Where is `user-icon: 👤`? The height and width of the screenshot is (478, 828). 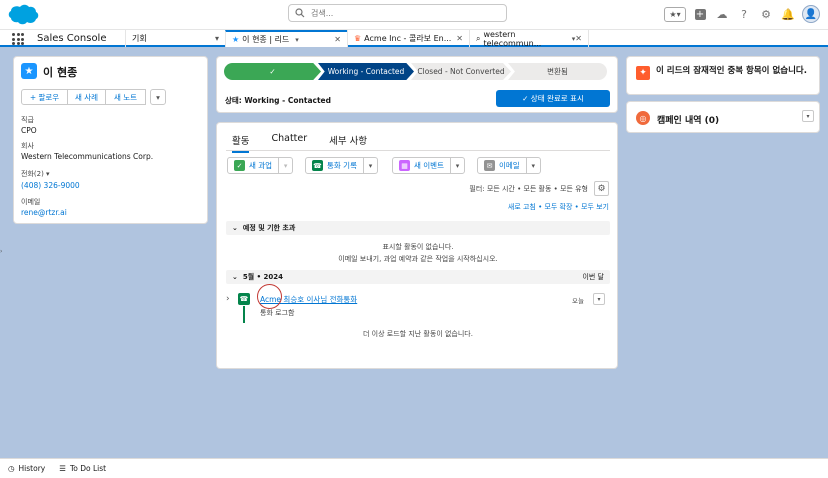 user-icon: 👤 is located at coordinates (811, 14).